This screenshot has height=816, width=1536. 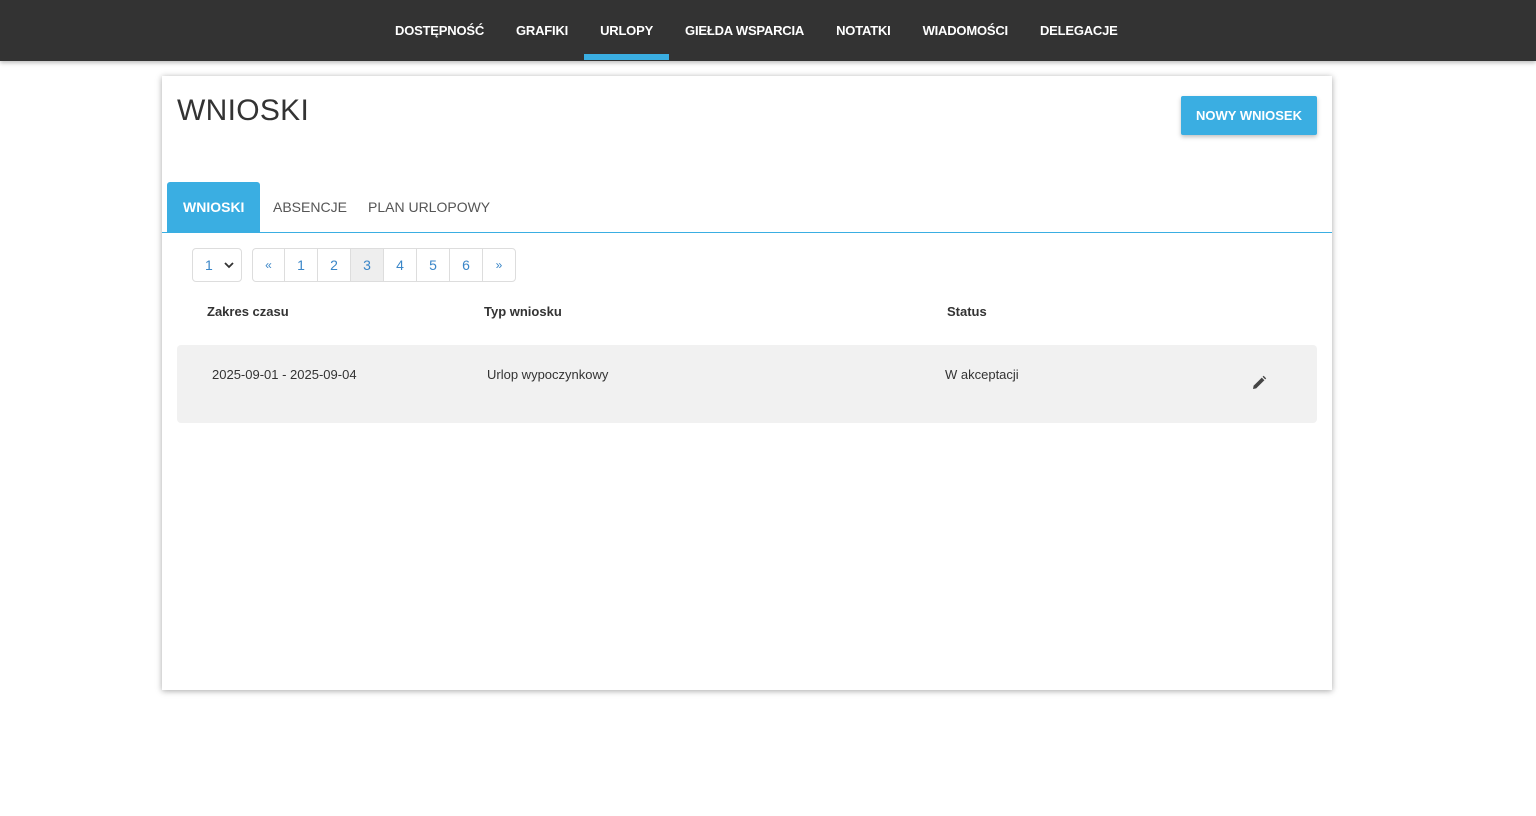 What do you see at coordinates (542, 30) in the screenshot?
I see `nav-item-grafiki: GRAFIKI` at bounding box center [542, 30].